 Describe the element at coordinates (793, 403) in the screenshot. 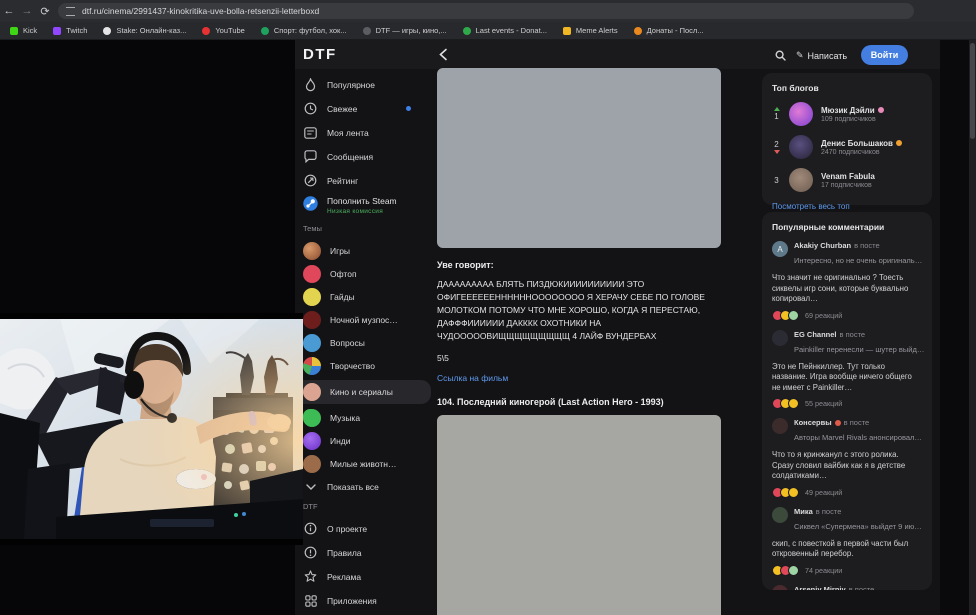

I see `laugh-reaction-icon` at that location.